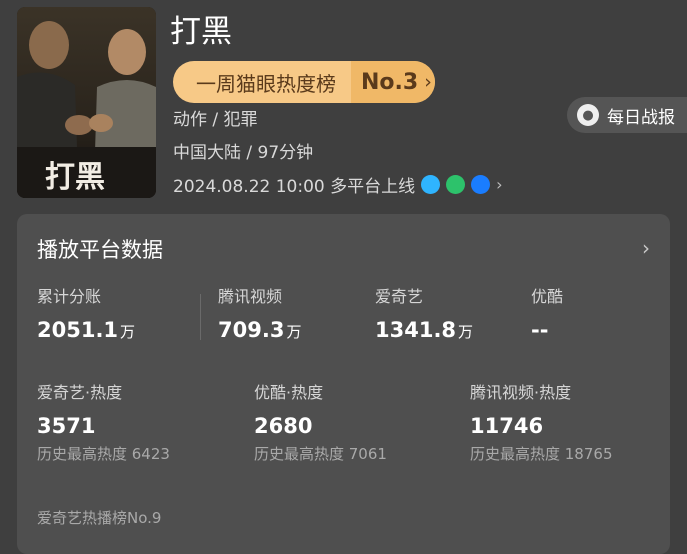  What do you see at coordinates (547, 296) in the screenshot?
I see `stat-label: 优酷` at bounding box center [547, 296].